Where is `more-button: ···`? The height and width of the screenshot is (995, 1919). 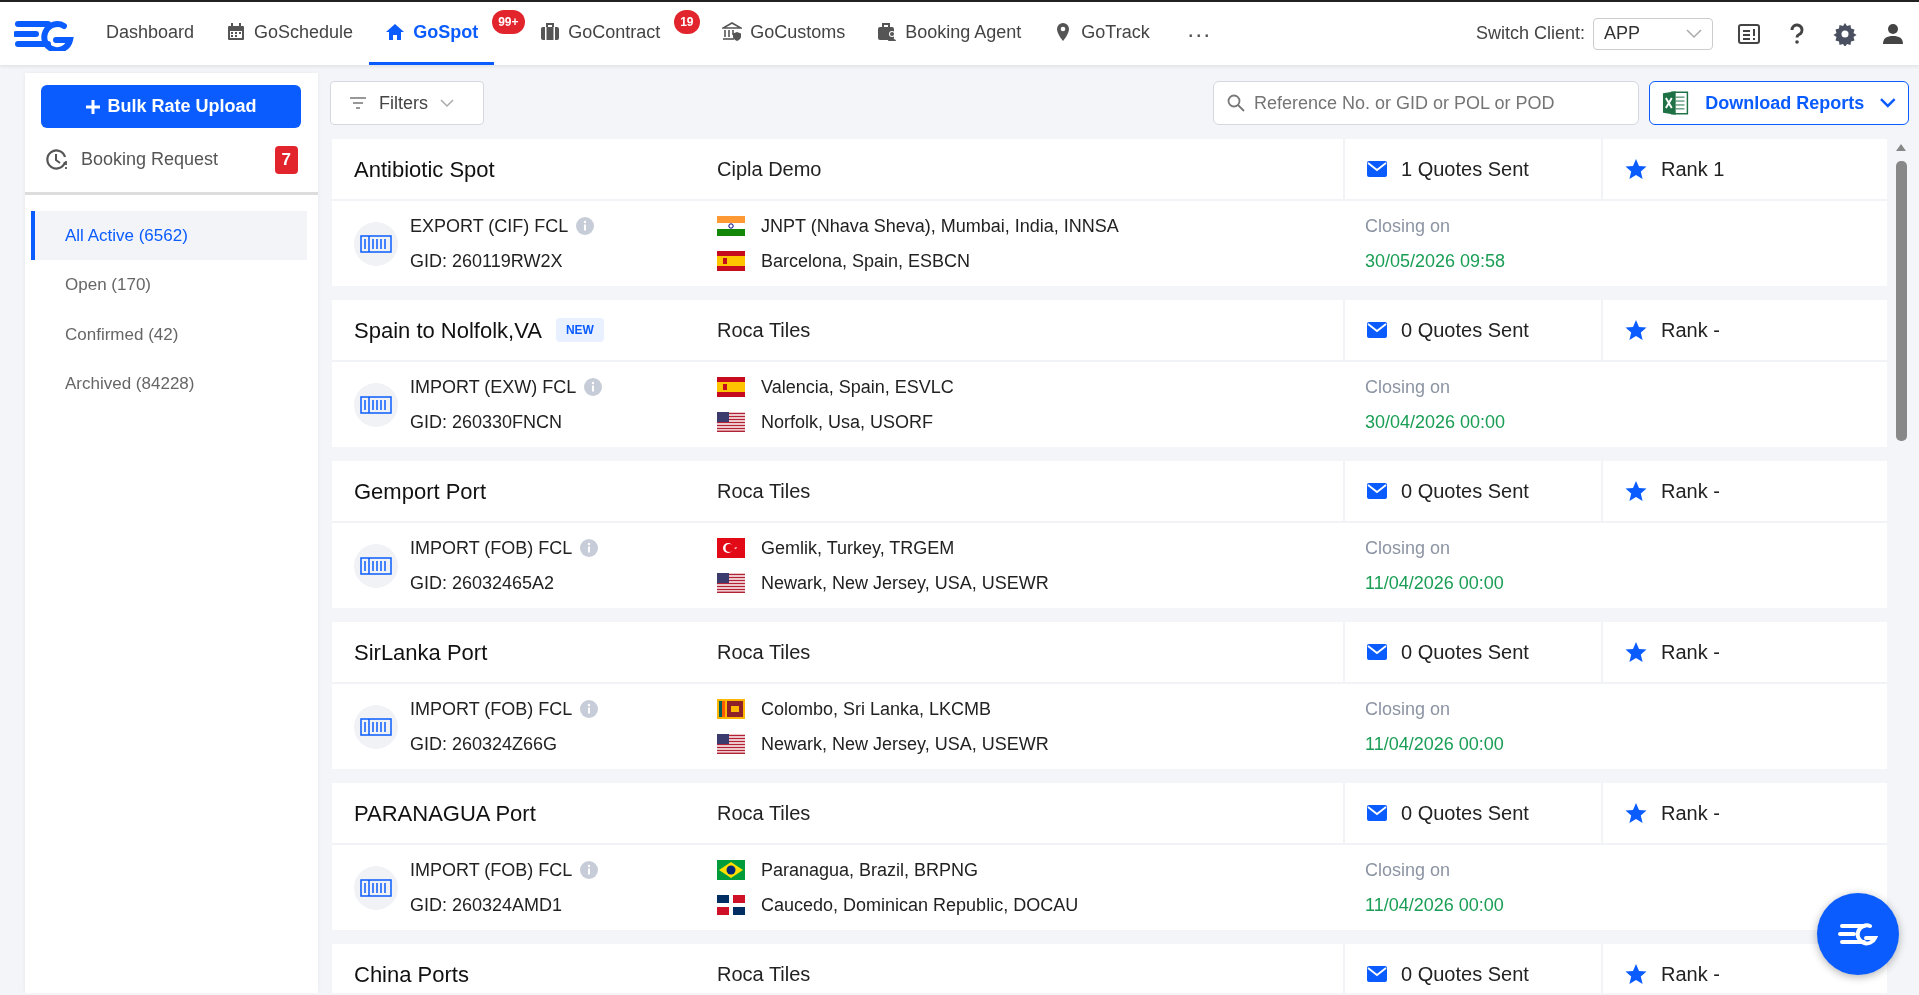
more-button: ··· is located at coordinates (1198, 33).